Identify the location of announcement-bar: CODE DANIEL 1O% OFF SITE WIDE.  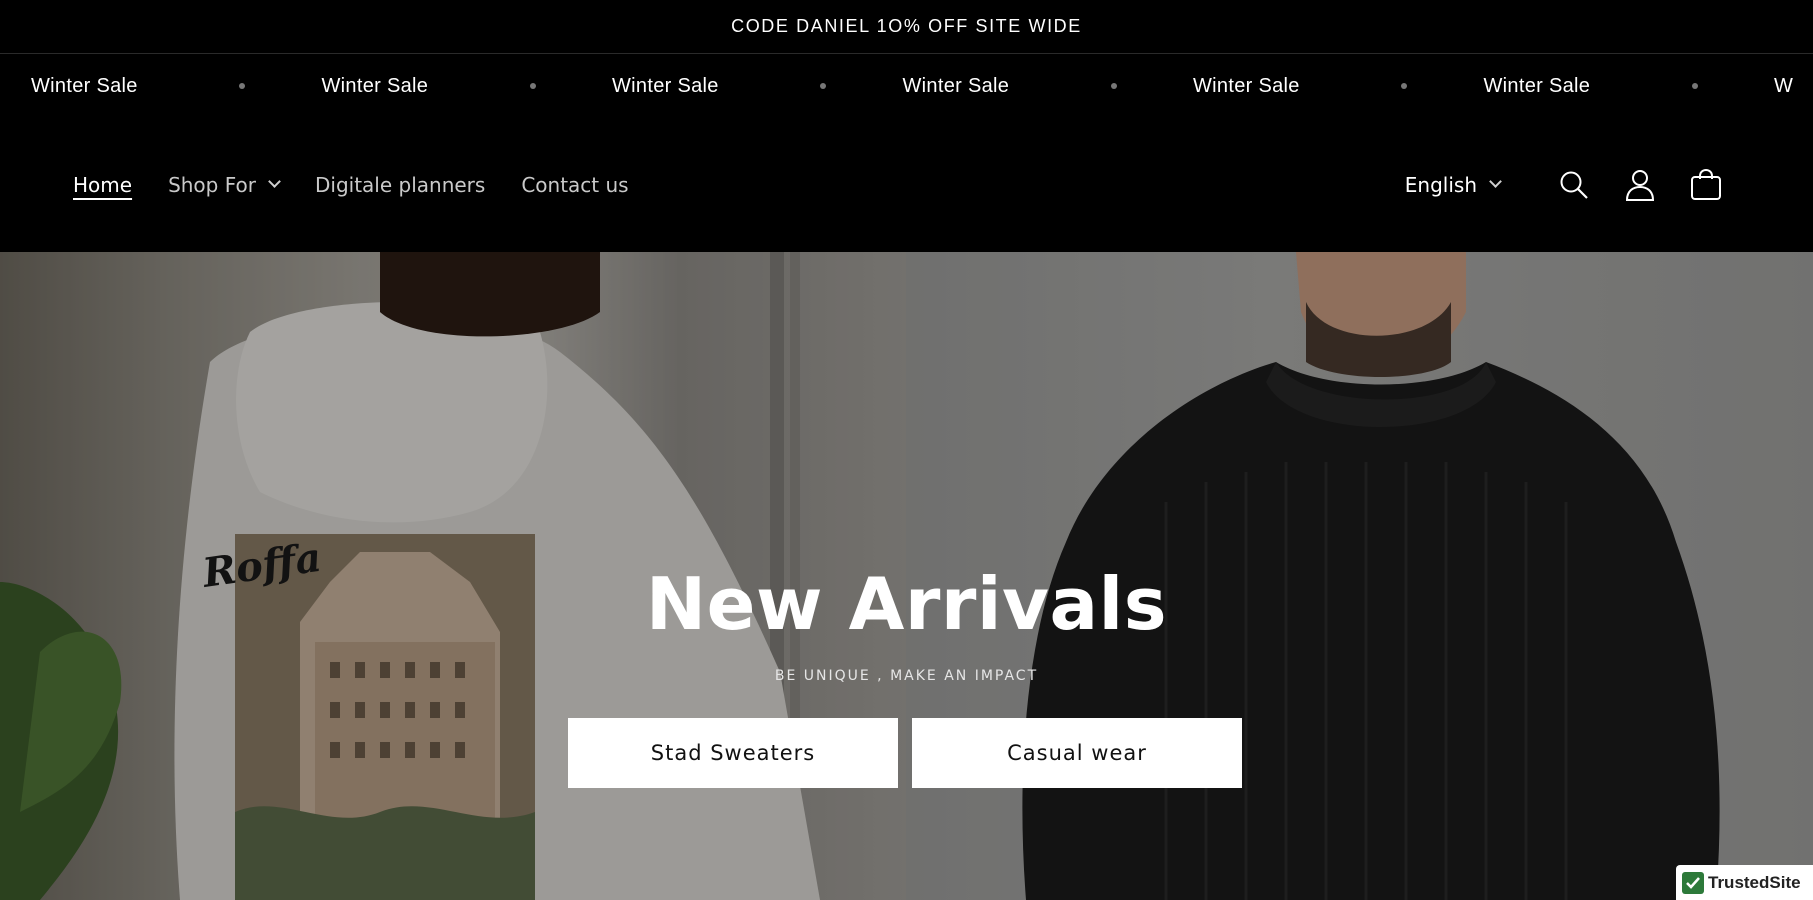
(906, 27).